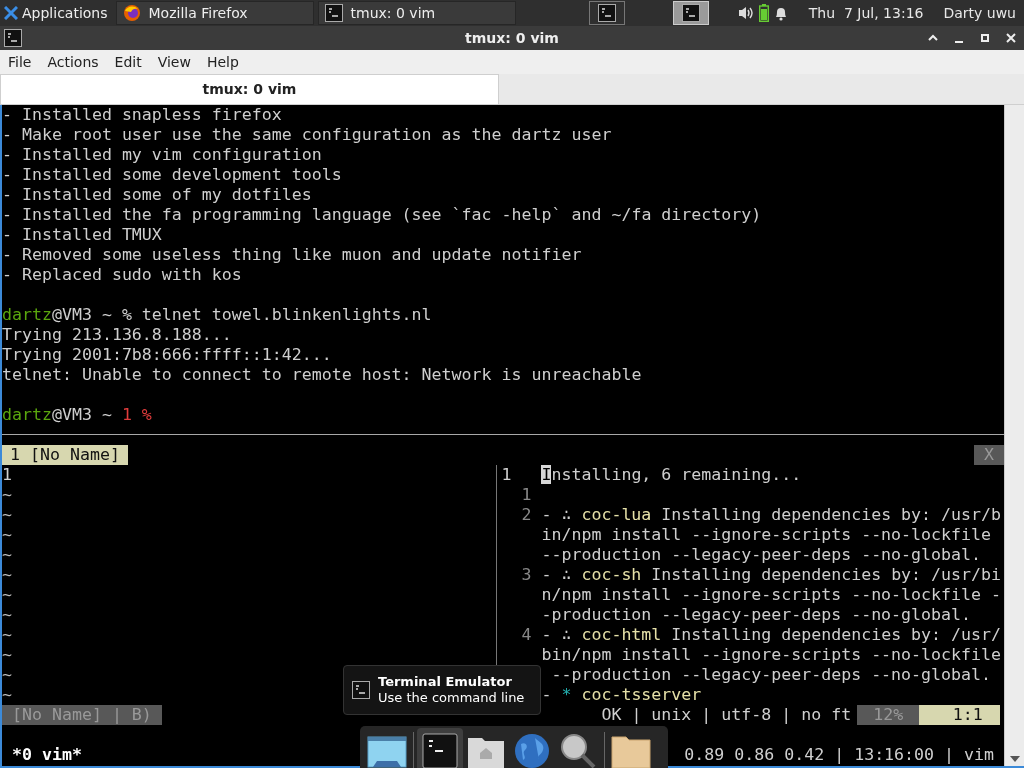 Image resolution: width=1024 pixels, height=768 pixels. Describe the element at coordinates (416, 13) in the screenshot. I see `taskbar-button: tmux: 0 vim` at that location.